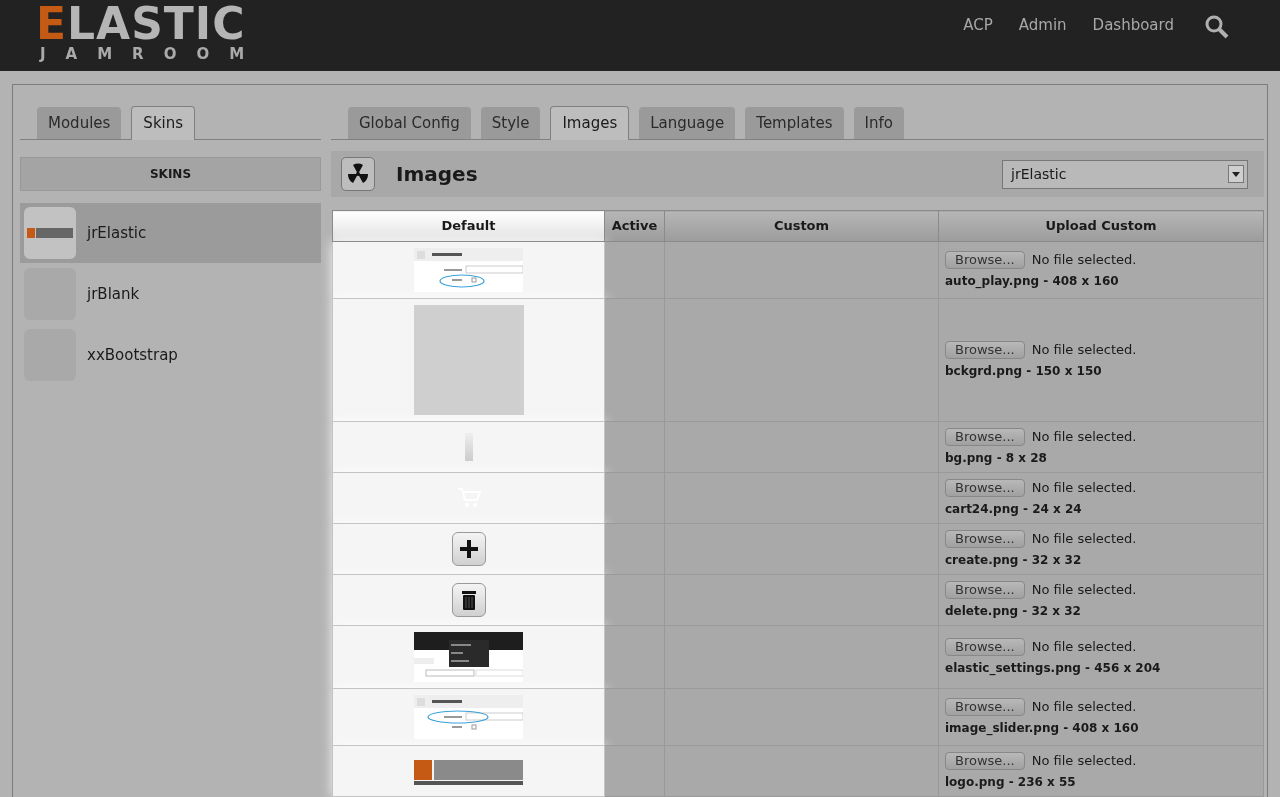  I want to click on plus-icon, so click(468, 549).